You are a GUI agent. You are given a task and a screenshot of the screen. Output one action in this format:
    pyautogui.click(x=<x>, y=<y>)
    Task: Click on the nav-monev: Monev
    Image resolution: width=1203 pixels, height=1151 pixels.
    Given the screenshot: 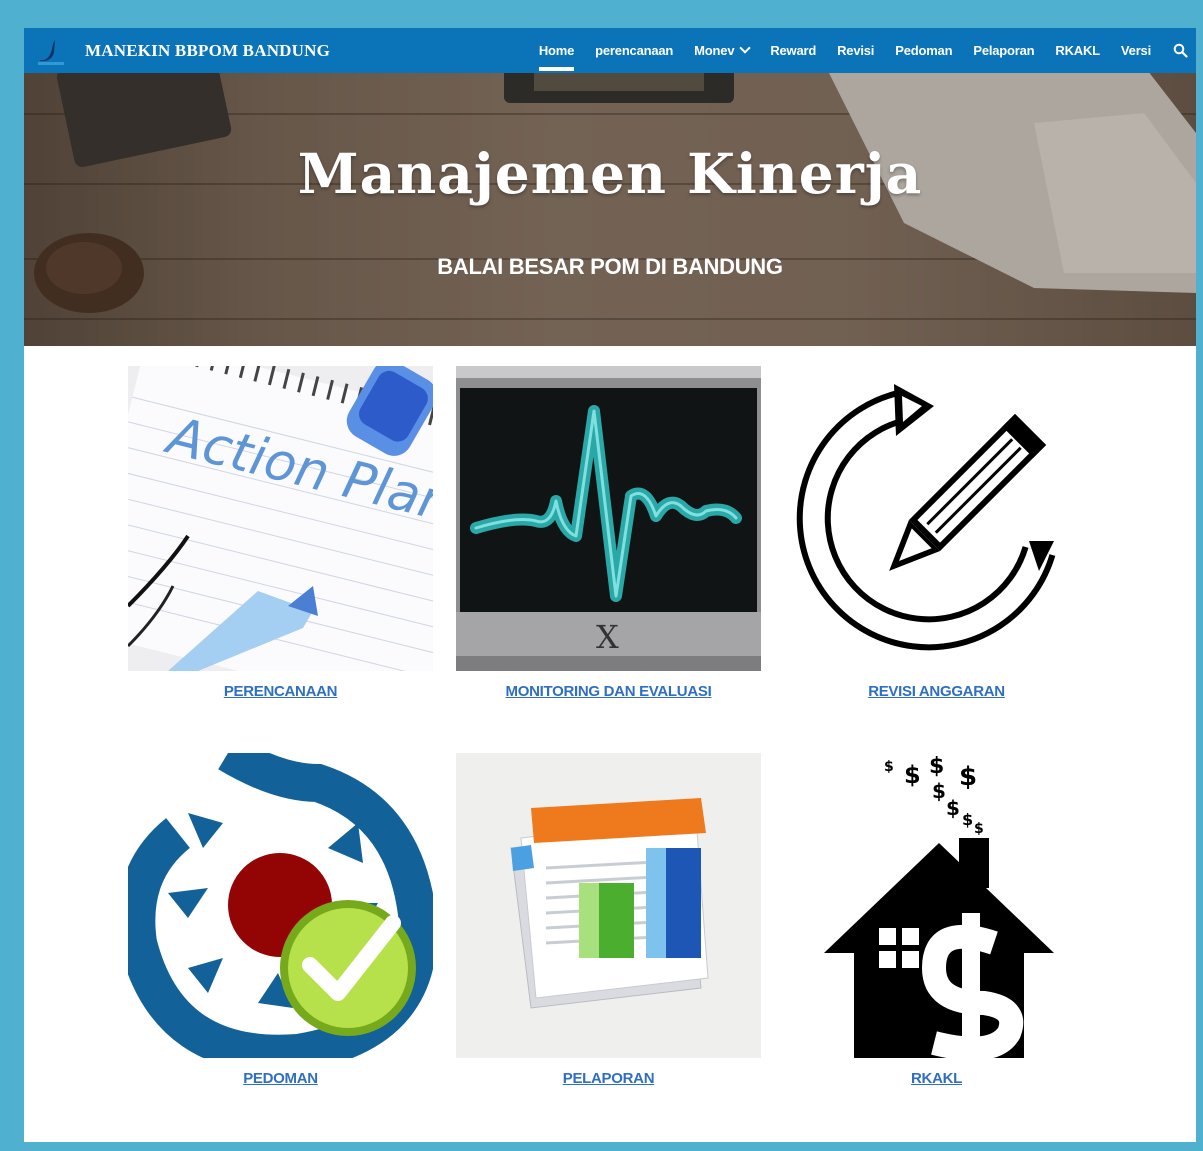 What is the action you would take?
    pyautogui.click(x=723, y=50)
    